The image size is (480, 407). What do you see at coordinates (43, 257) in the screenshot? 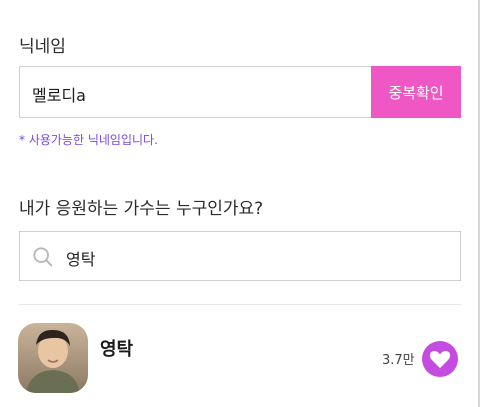
I see `search-icon` at bounding box center [43, 257].